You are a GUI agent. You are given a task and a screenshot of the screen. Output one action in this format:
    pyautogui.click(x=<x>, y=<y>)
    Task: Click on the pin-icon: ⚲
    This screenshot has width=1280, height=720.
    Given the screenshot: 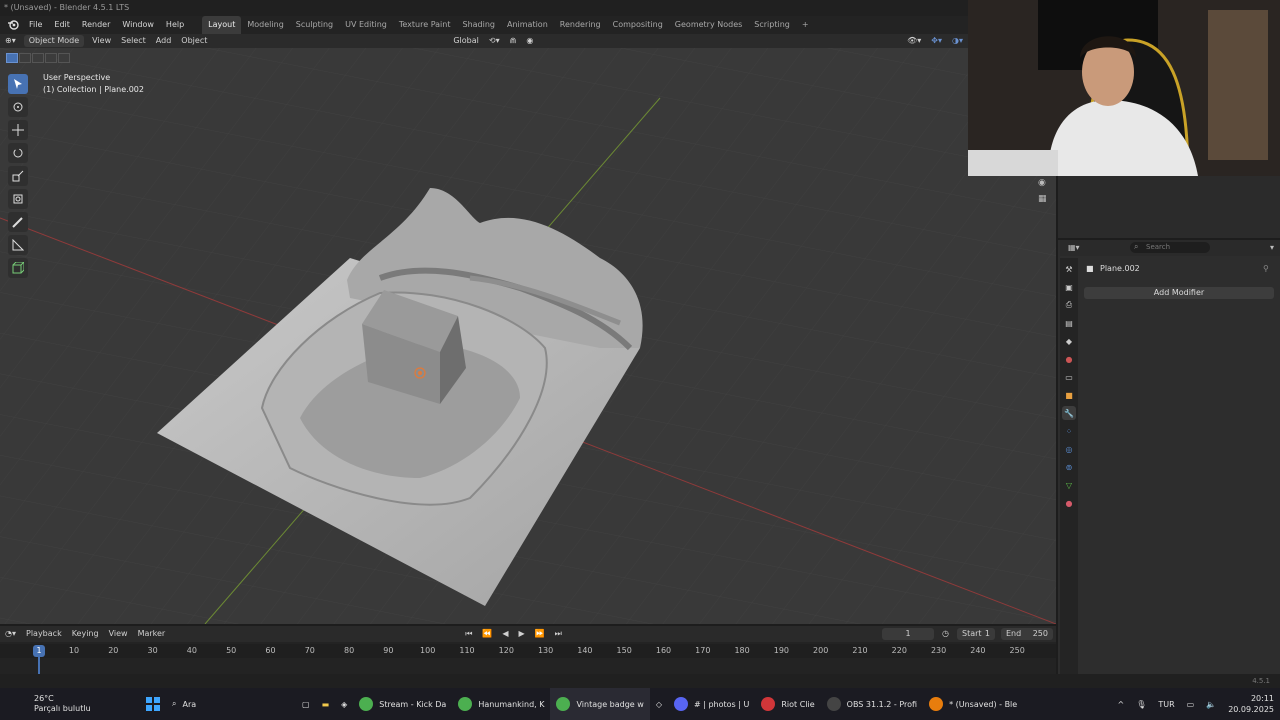 What is the action you would take?
    pyautogui.click(x=1266, y=268)
    